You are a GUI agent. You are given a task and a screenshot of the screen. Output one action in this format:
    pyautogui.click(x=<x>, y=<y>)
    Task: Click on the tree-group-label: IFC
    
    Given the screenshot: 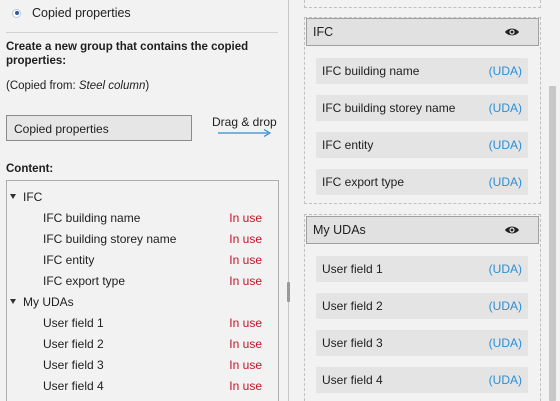 What is the action you would take?
    pyautogui.click(x=33, y=196)
    